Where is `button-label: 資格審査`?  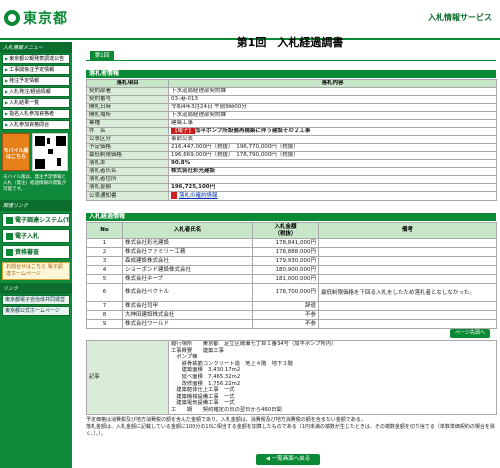 button-label: 資格審査 is located at coordinates (27, 252).